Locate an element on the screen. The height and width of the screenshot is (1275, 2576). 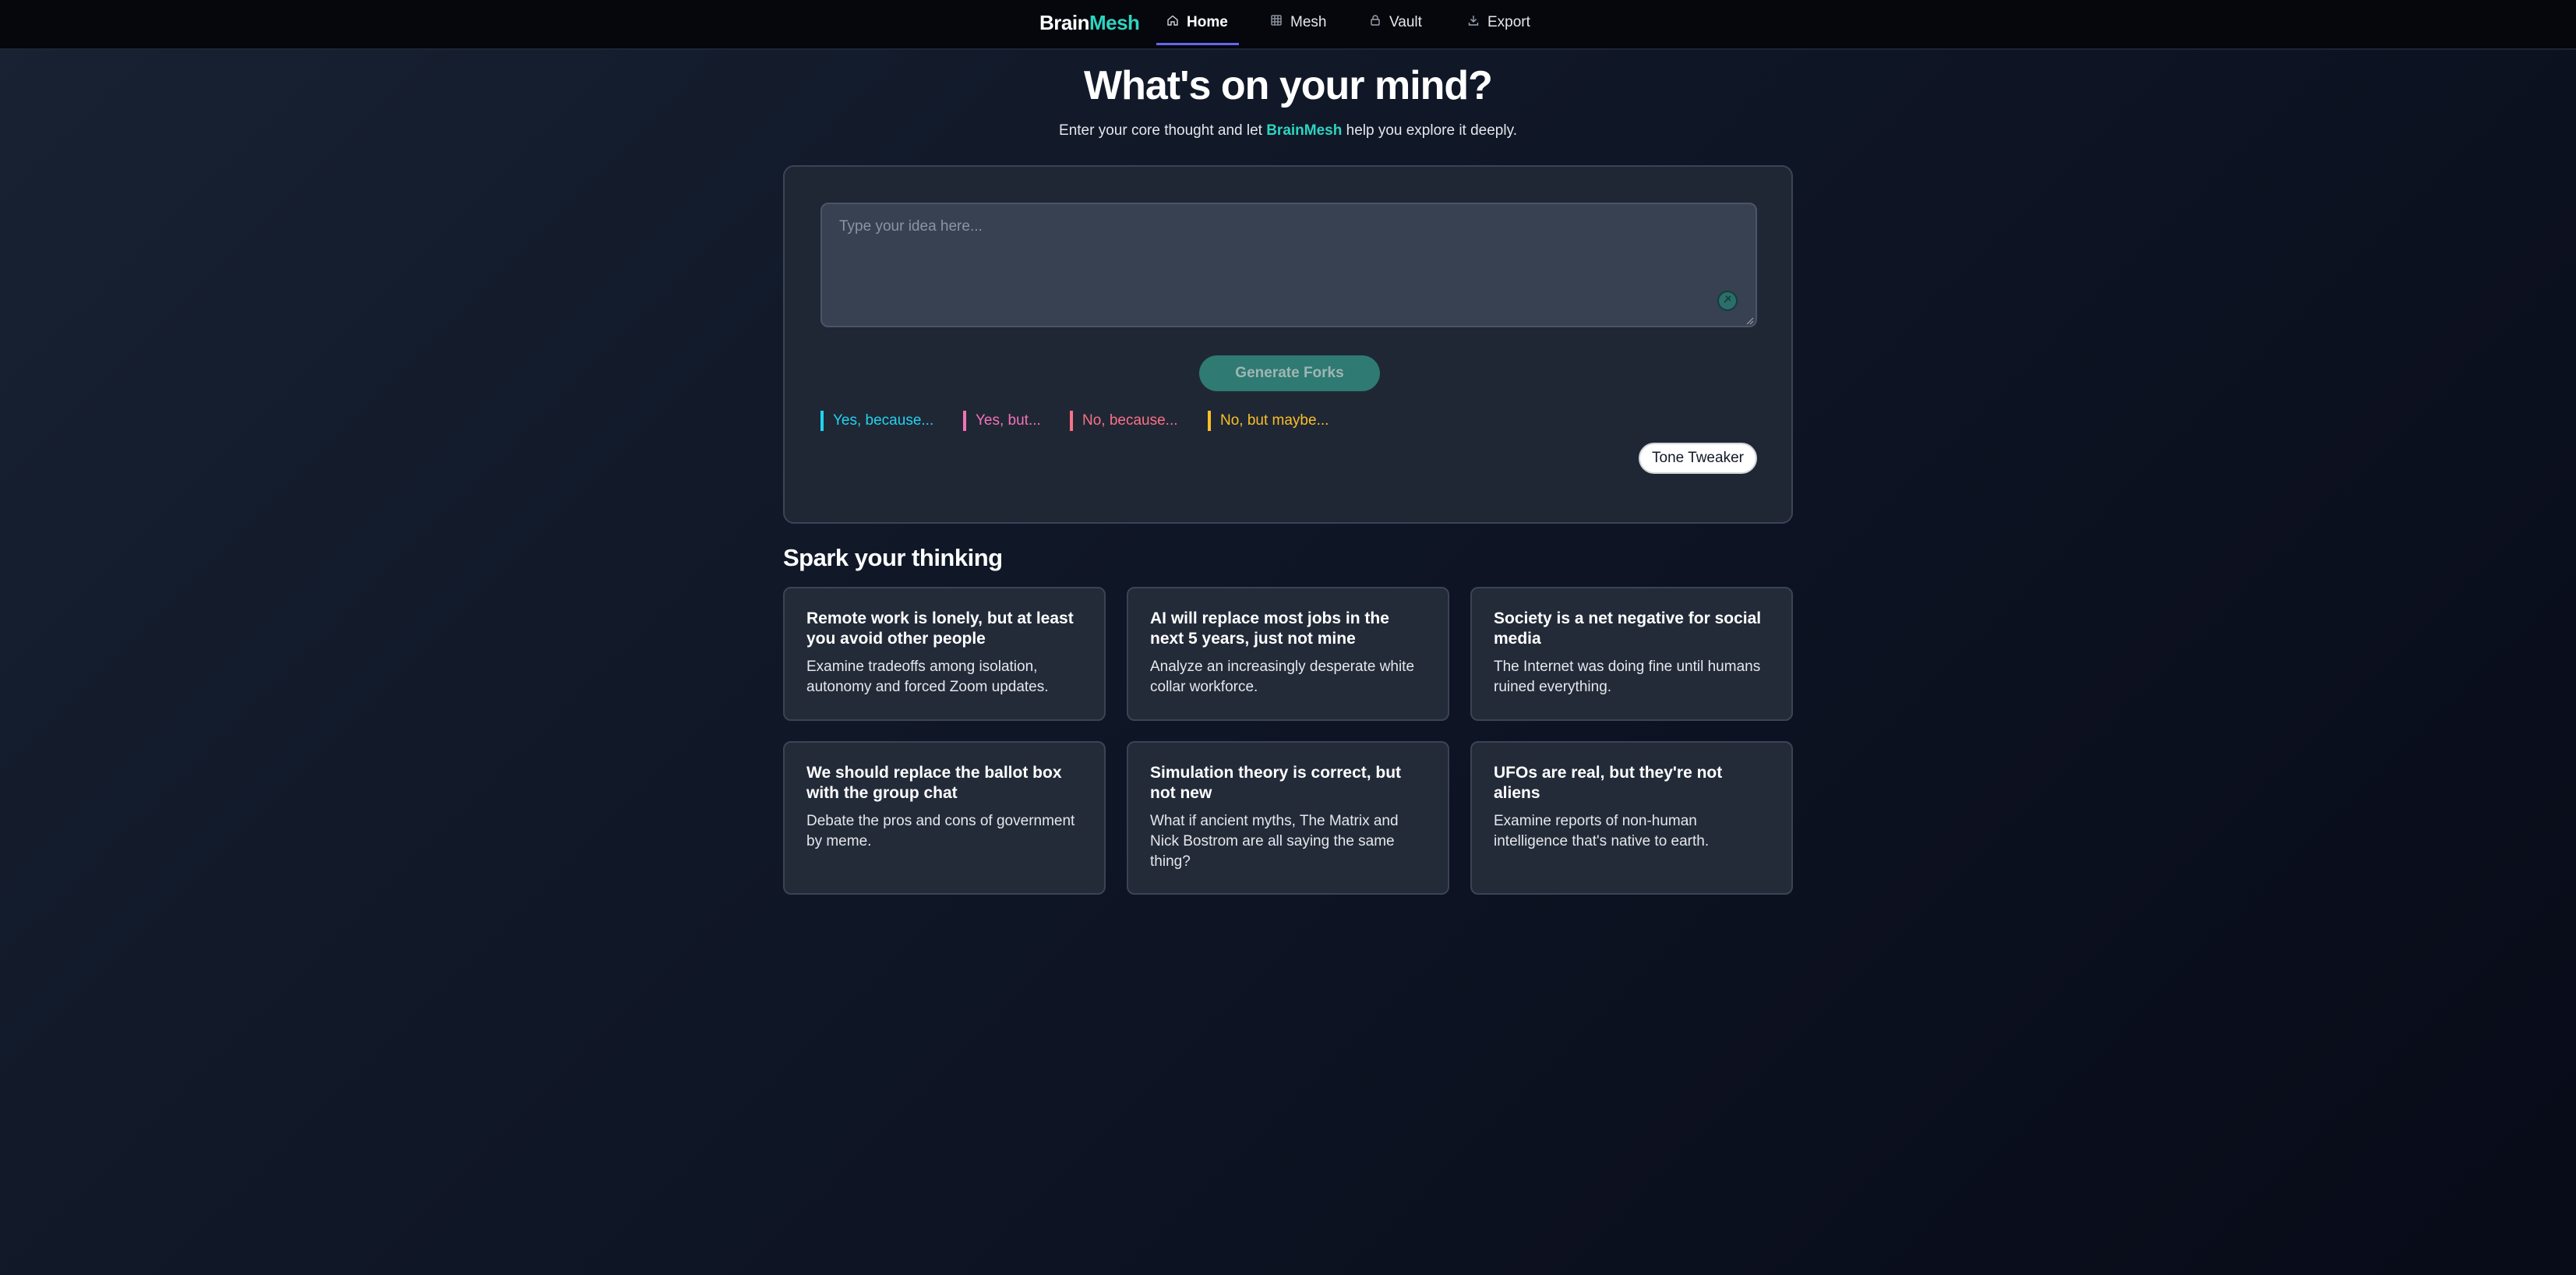
nav-item-mesh: Mesh is located at coordinates (1298, 22).